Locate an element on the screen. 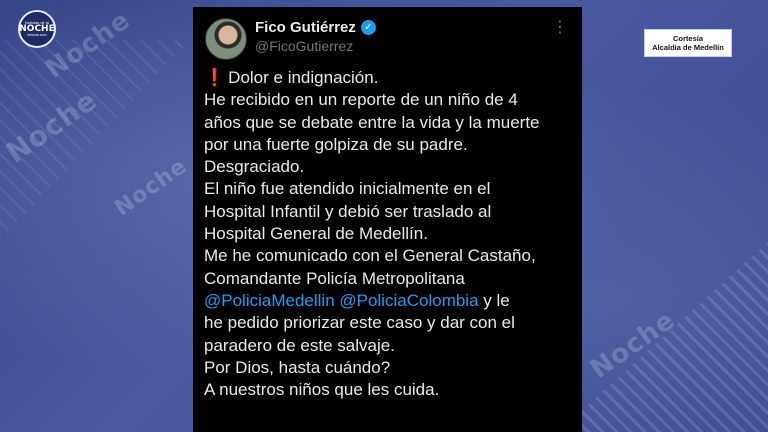 The height and width of the screenshot is (432, 768). tweet-line: ❗ Dolor e indignación. is located at coordinates (390, 78).